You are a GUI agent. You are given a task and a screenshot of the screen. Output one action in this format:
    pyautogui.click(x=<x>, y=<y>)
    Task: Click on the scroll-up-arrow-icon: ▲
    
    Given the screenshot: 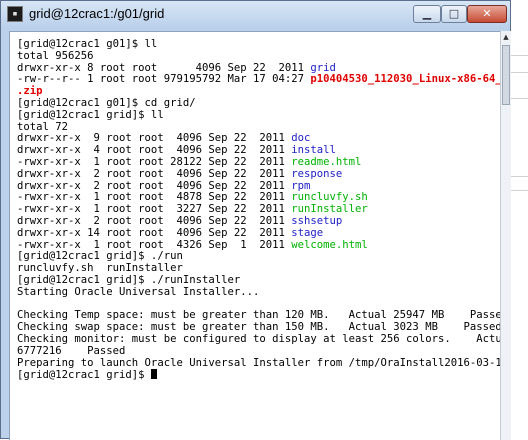 What is the action you would take?
    pyautogui.click(x=506, y=37)
    